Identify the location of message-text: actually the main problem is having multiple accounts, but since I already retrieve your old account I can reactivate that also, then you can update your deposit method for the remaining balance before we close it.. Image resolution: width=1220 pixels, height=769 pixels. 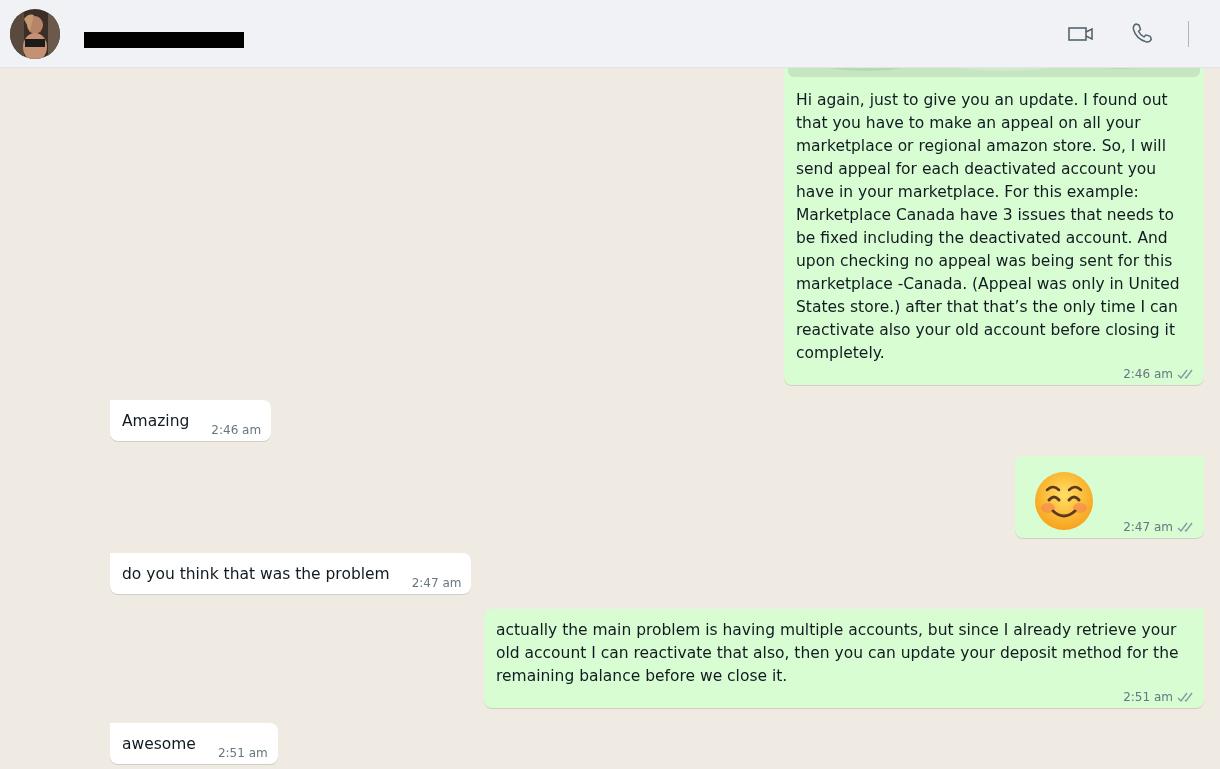
(838, 653).